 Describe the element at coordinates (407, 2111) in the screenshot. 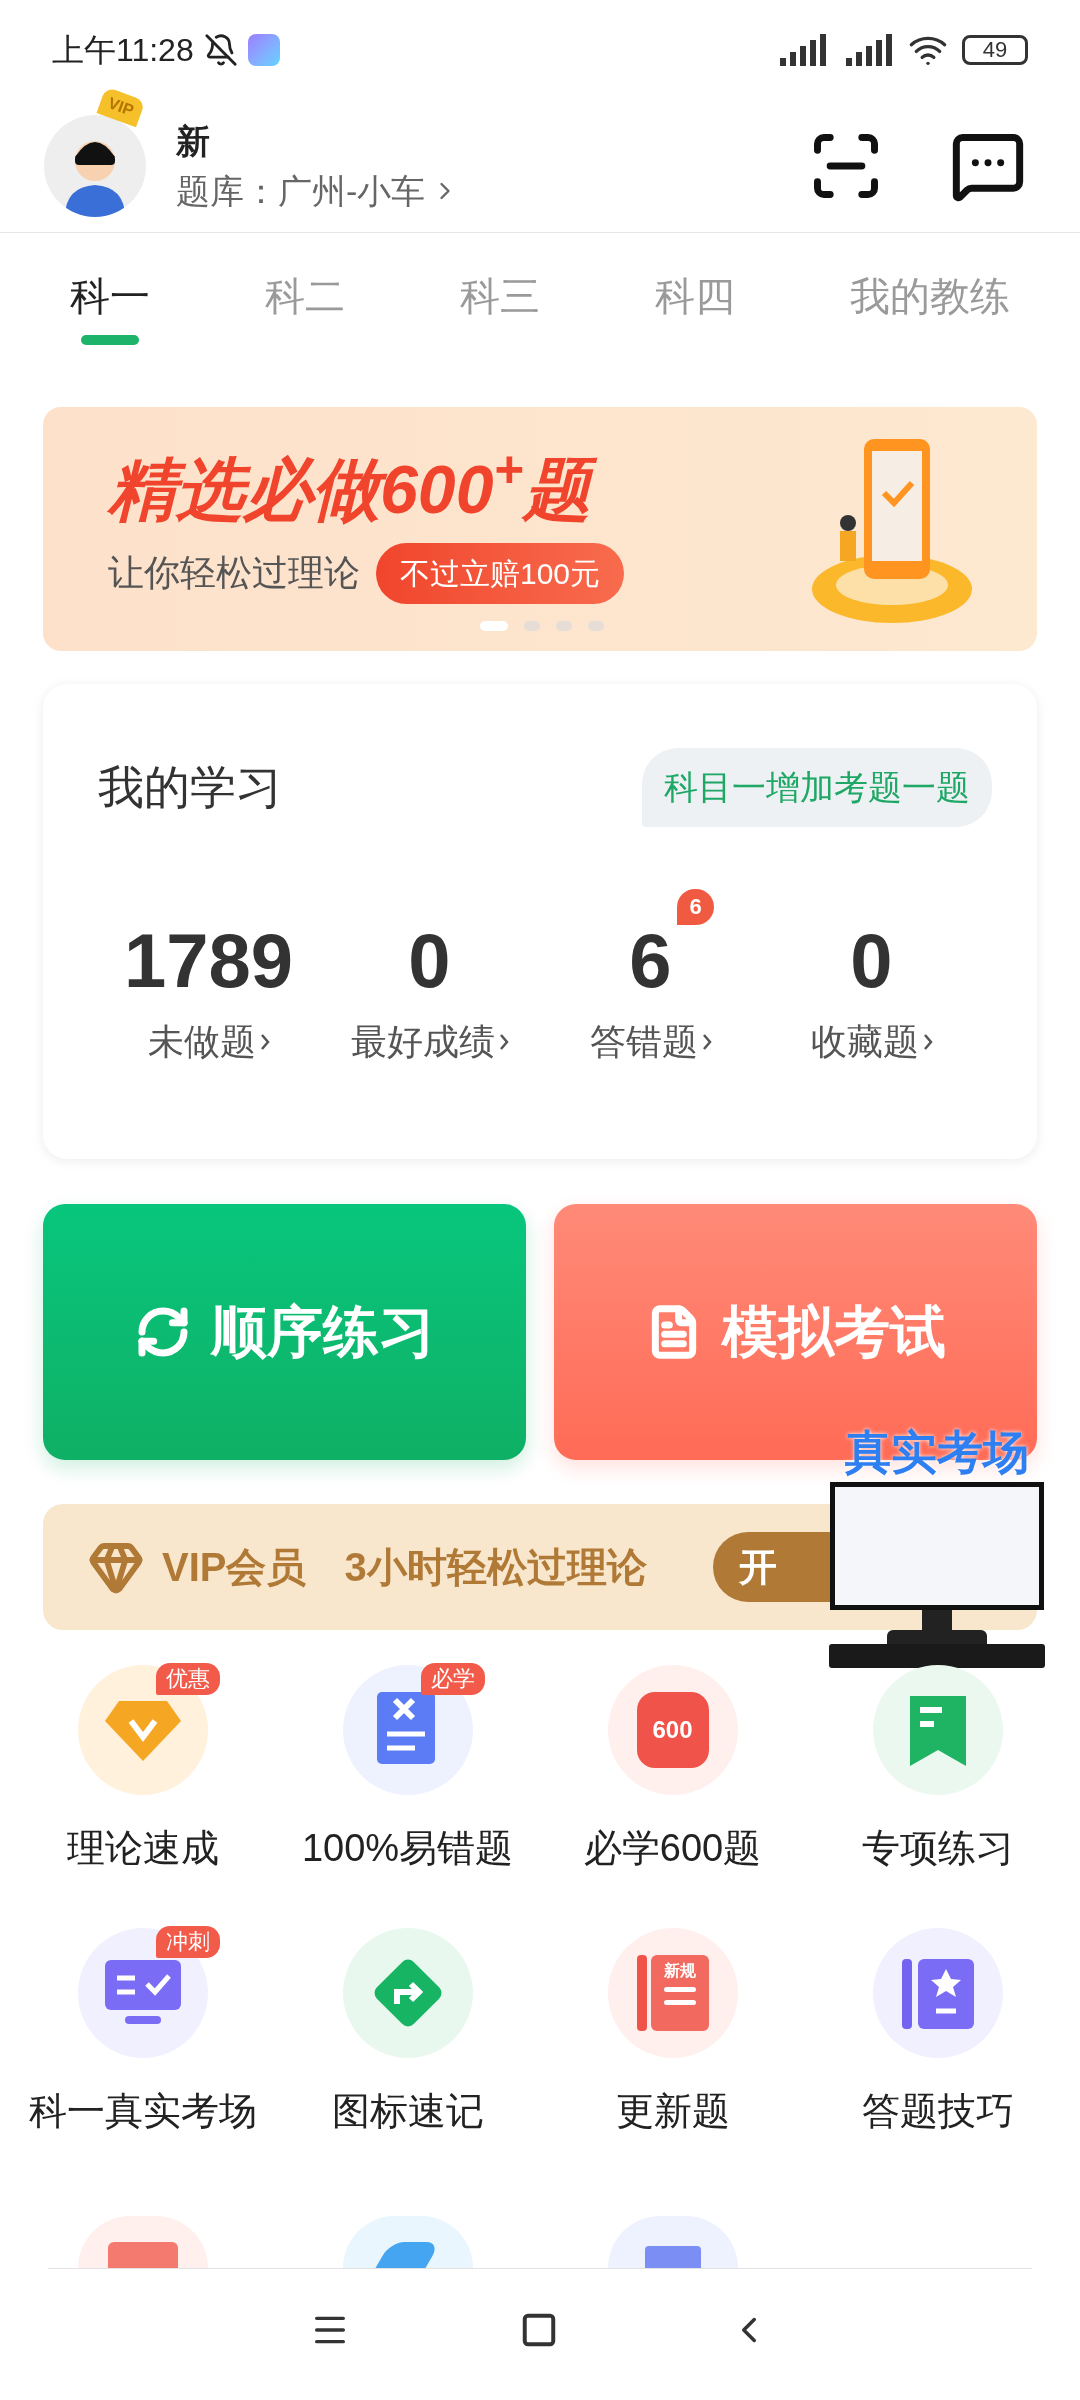

I see `feature-label: 图标速记` at that location.